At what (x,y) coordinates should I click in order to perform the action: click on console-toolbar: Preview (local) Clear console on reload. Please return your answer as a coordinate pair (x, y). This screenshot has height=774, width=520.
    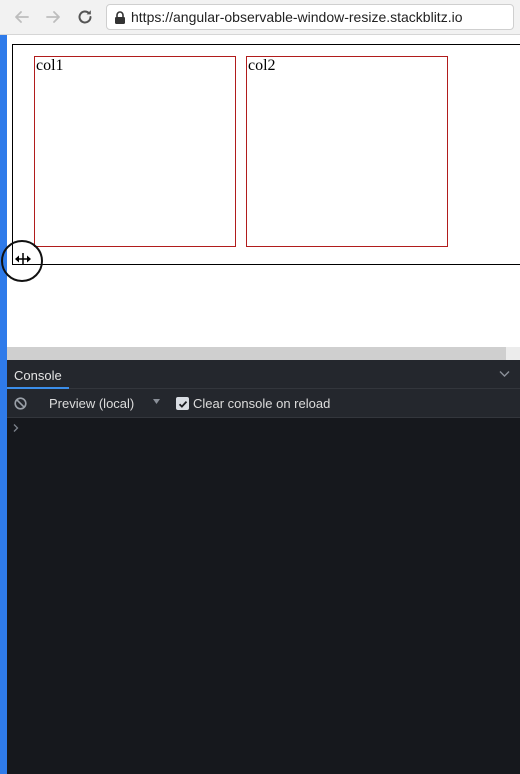
    Looking at the image, I should click on (263, 403).